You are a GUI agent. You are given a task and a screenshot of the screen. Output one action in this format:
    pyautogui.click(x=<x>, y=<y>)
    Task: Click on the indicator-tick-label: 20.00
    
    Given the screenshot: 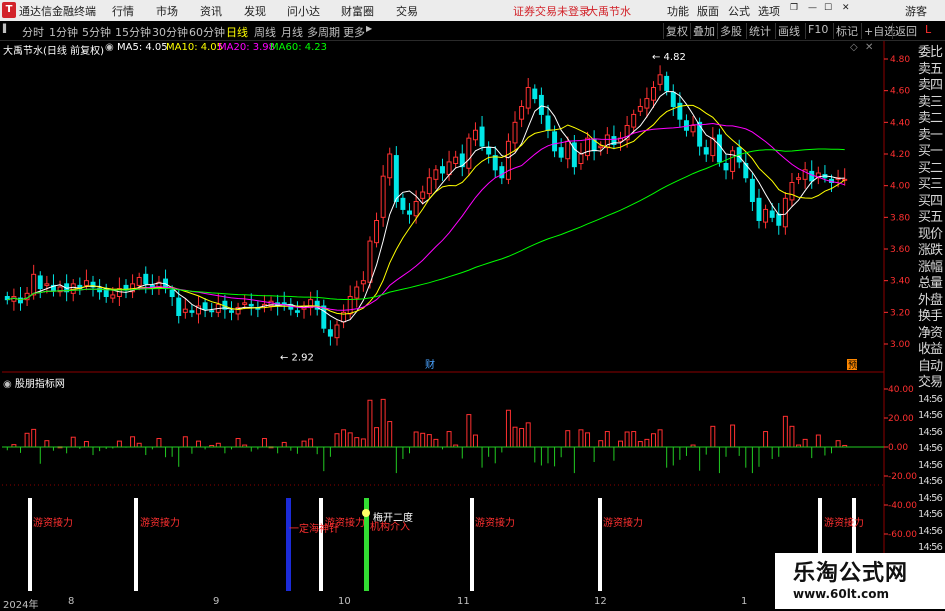 What is the action you would take?
    pyautogui.click(x=901, y=419)
    